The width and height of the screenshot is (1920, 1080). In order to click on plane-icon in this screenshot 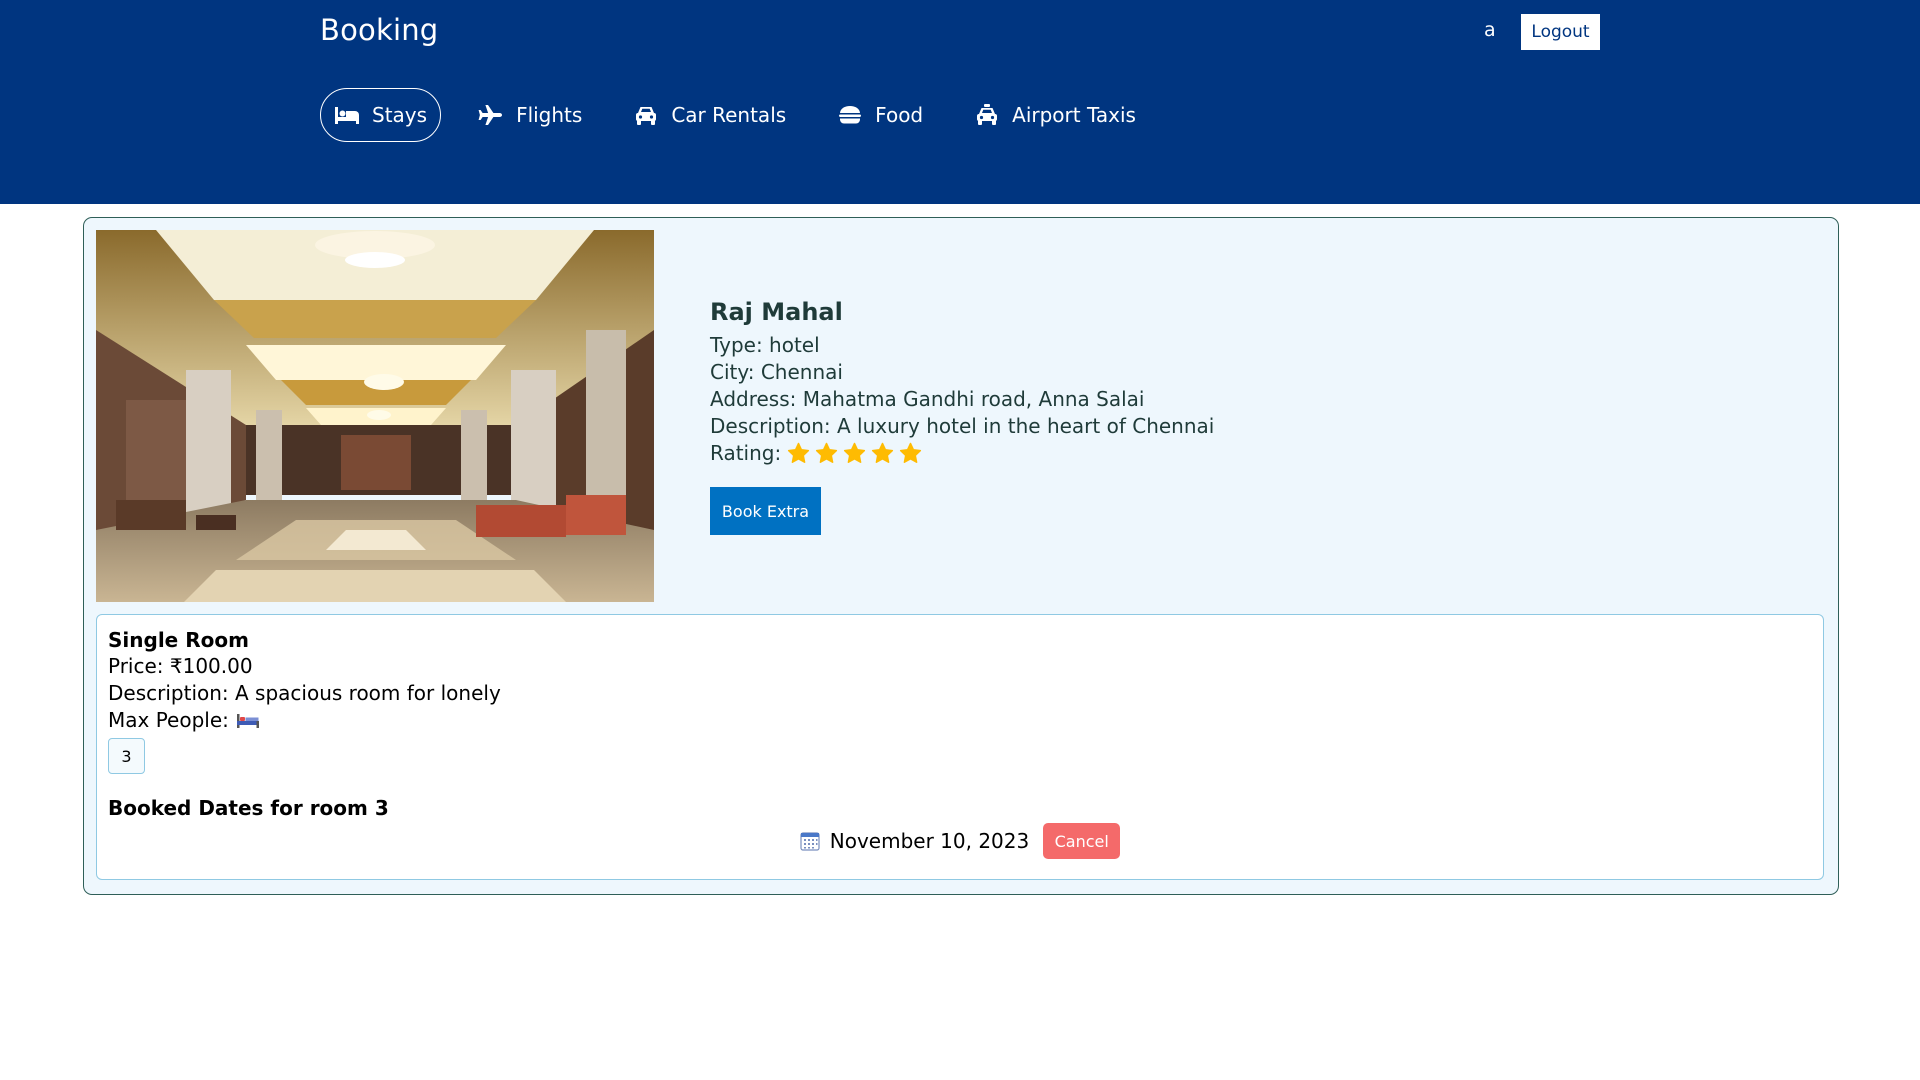, I will do `click(490, 115)`.